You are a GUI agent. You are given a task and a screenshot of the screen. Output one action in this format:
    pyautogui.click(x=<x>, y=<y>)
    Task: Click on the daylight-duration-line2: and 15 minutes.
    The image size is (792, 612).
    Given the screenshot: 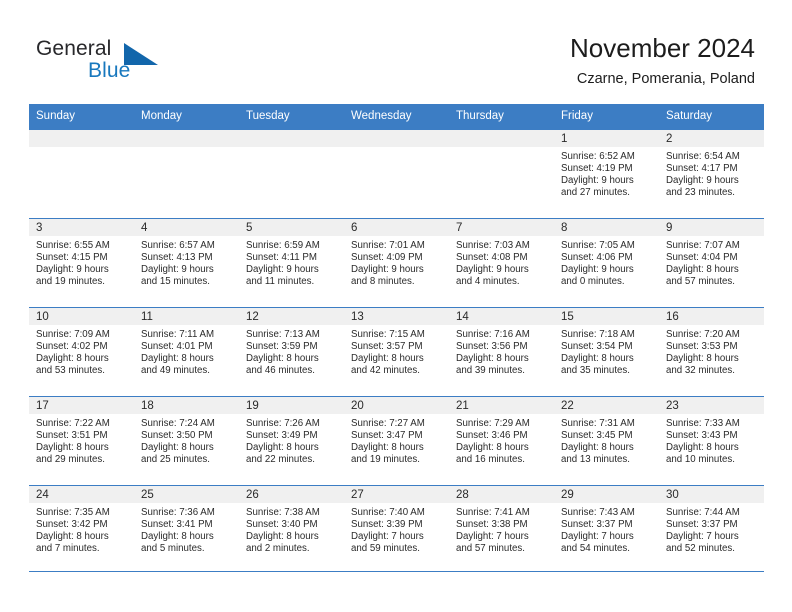 What is the action you would take?
    pyautogui.click(x=175, y=281)
    